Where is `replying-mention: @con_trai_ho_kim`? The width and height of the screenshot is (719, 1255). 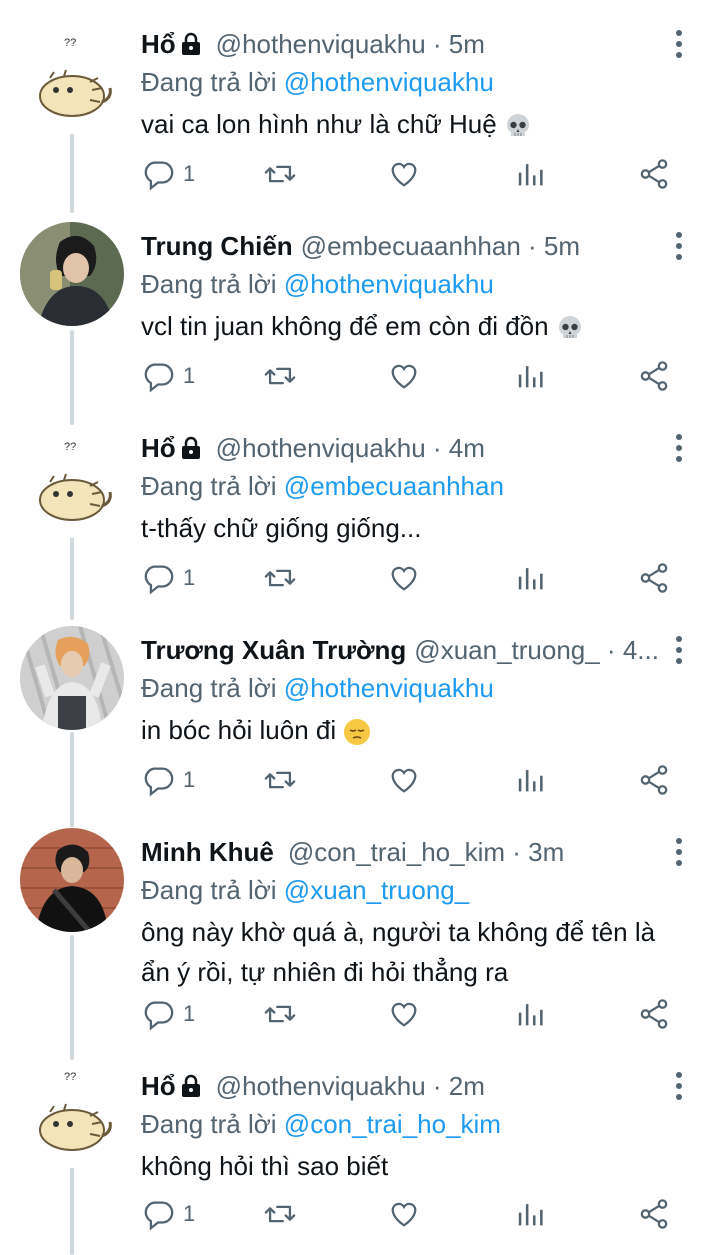
replying-mention: @con_trai_ho_kim is located at coordinates (392, 1124).